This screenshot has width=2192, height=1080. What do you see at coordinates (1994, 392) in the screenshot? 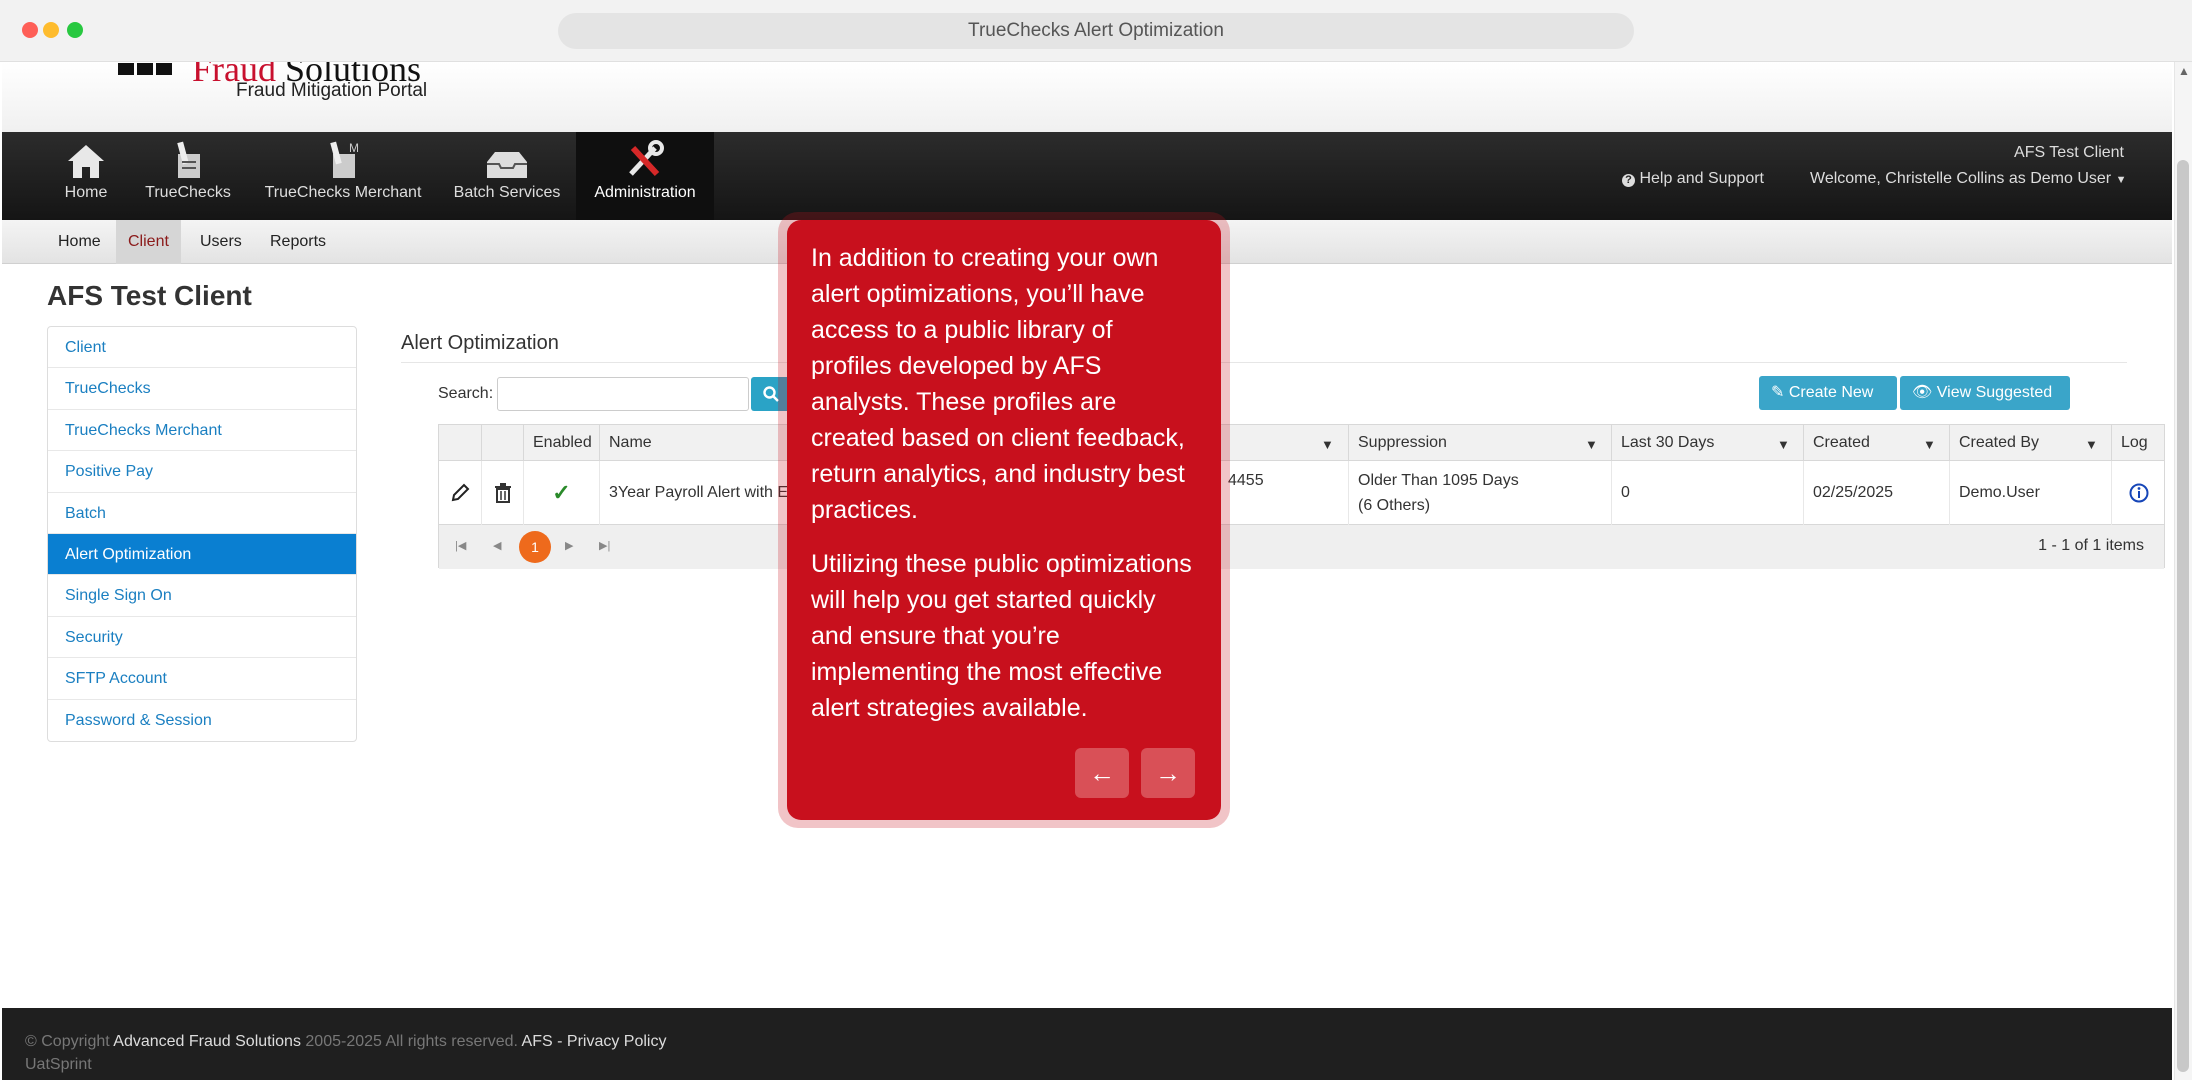
I see `view-suggested-label: View Suggested` at bounding box center [1994, 392].